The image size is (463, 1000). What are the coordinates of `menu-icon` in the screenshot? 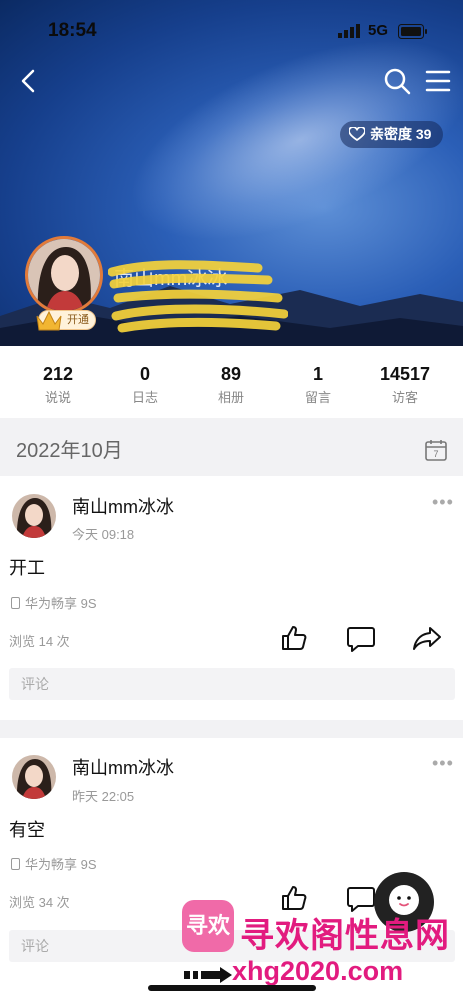 It's located at (438, 81).